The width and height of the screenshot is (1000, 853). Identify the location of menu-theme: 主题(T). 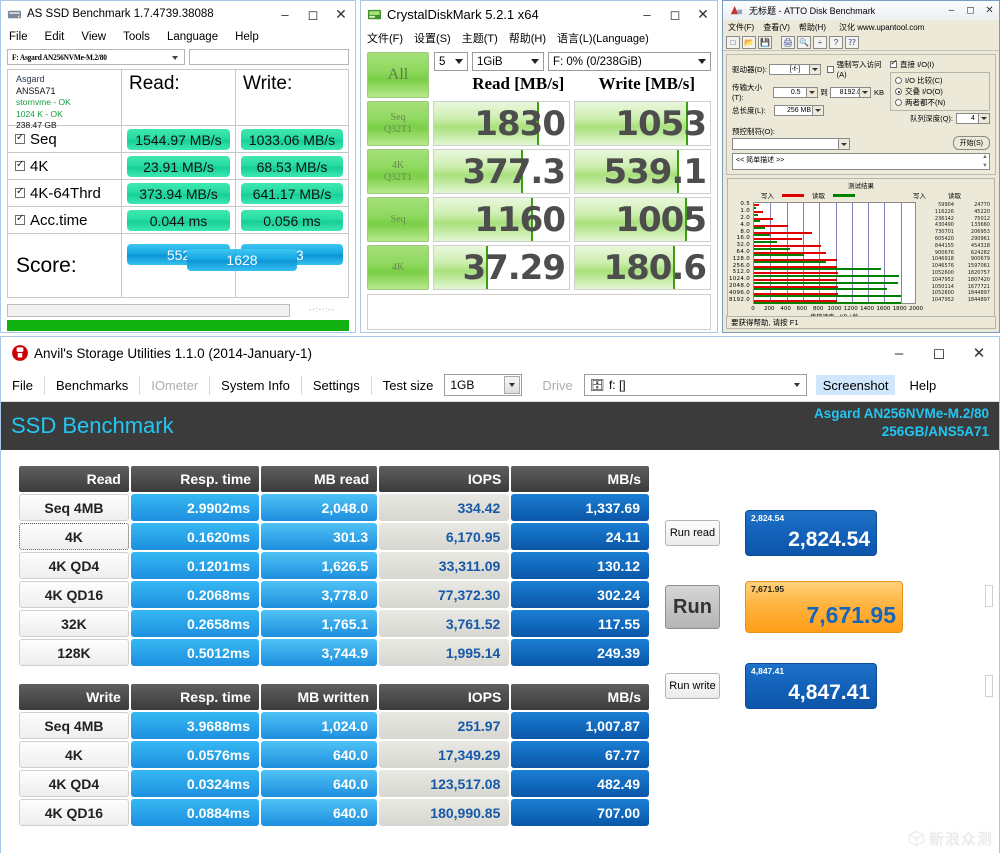
(480, 38).